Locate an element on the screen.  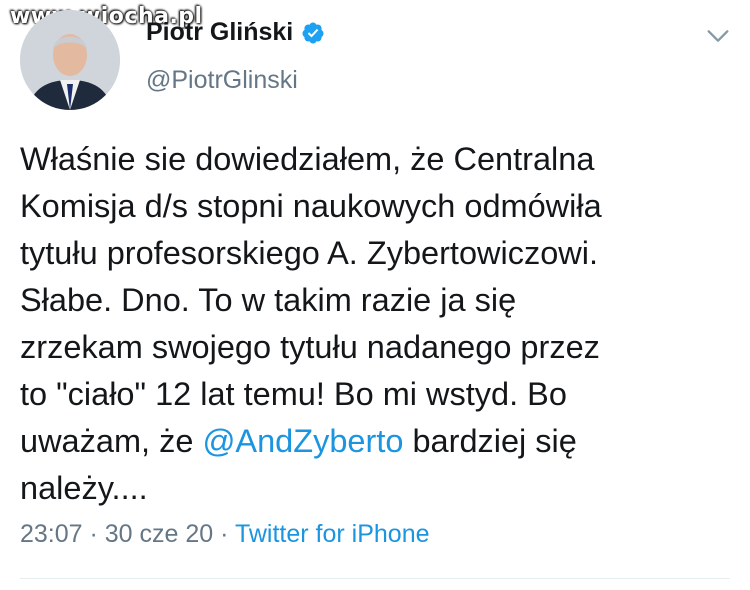
tweet-line: zrzekam swojego tytułu nadanego przez is located at coordinates (310, 347).